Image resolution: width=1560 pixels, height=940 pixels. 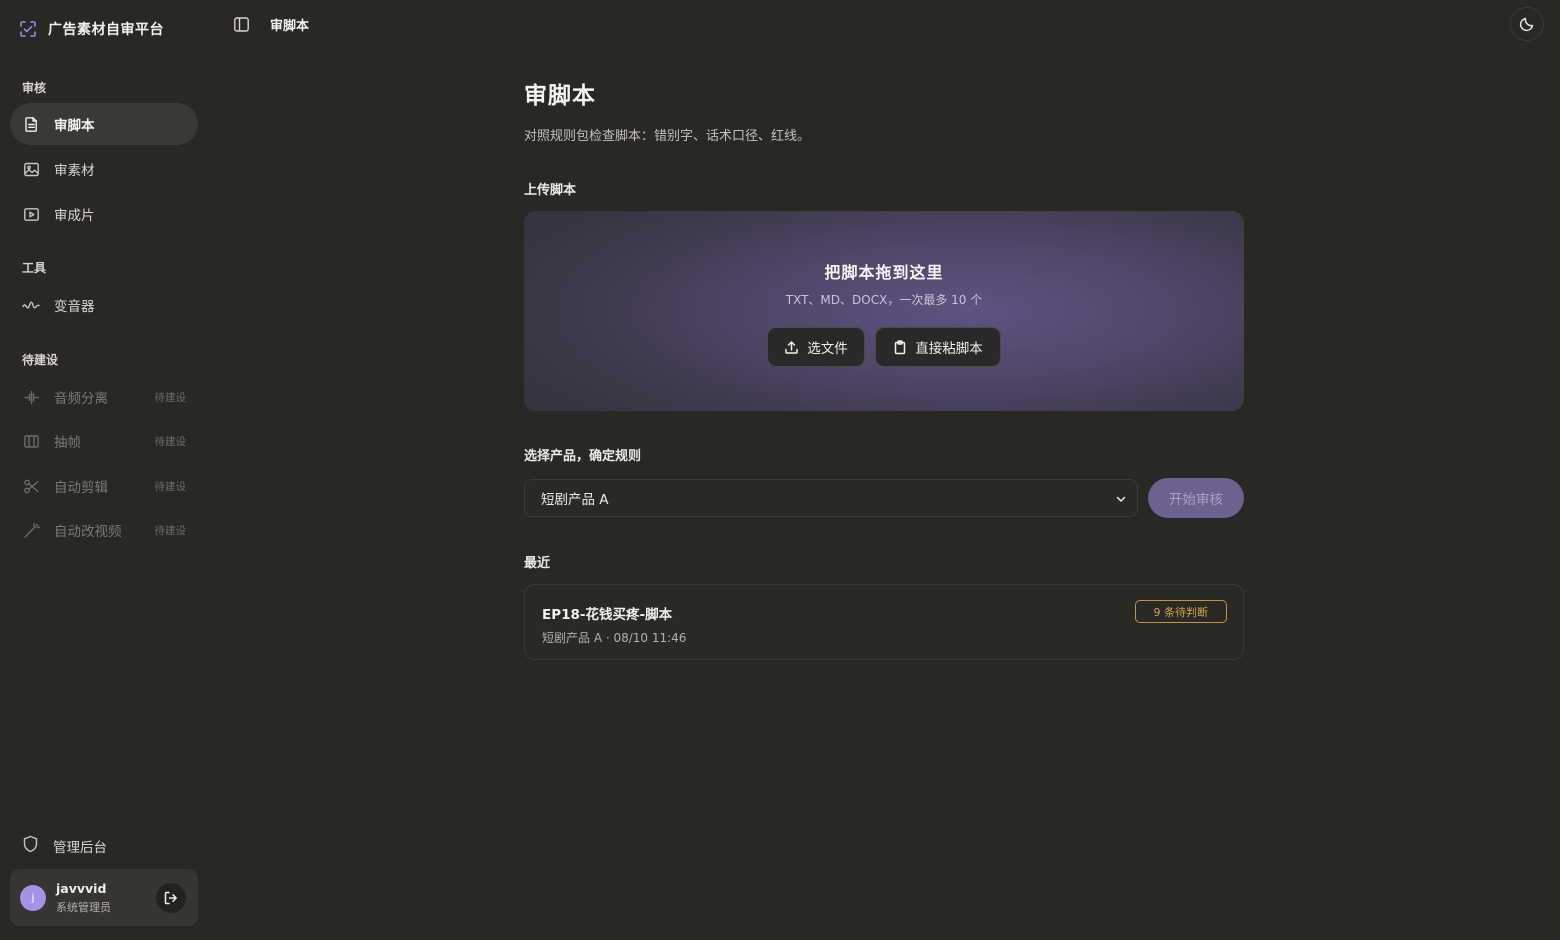 I want to click on sidebar-item-frame-extract: 抽帧 待建设, so click(x=104, y=441).